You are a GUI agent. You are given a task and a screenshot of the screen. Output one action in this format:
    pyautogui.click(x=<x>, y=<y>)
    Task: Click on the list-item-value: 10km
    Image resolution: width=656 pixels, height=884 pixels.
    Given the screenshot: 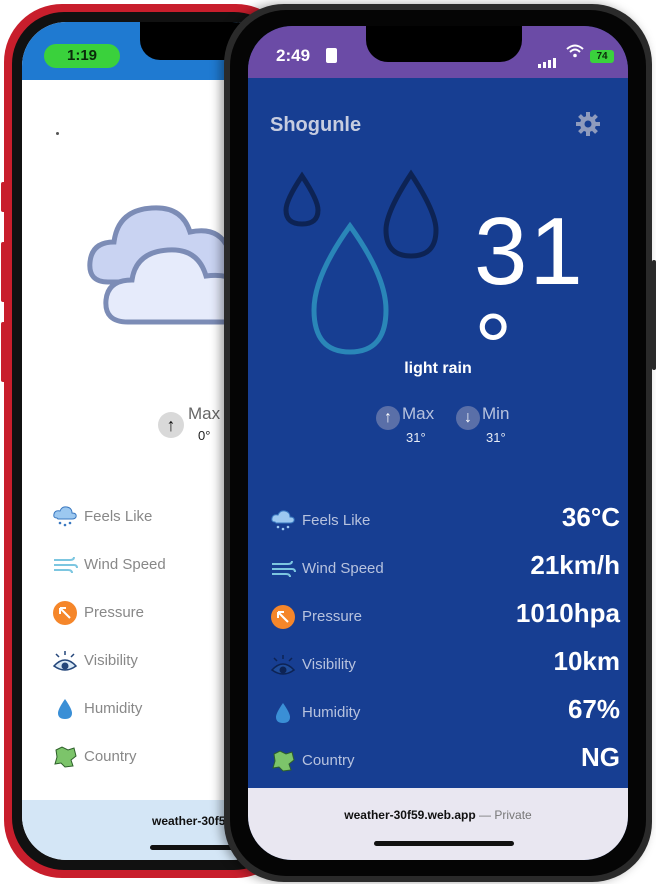 What is the action you would take?
    pyautogui.click(x=587, y=661)
    